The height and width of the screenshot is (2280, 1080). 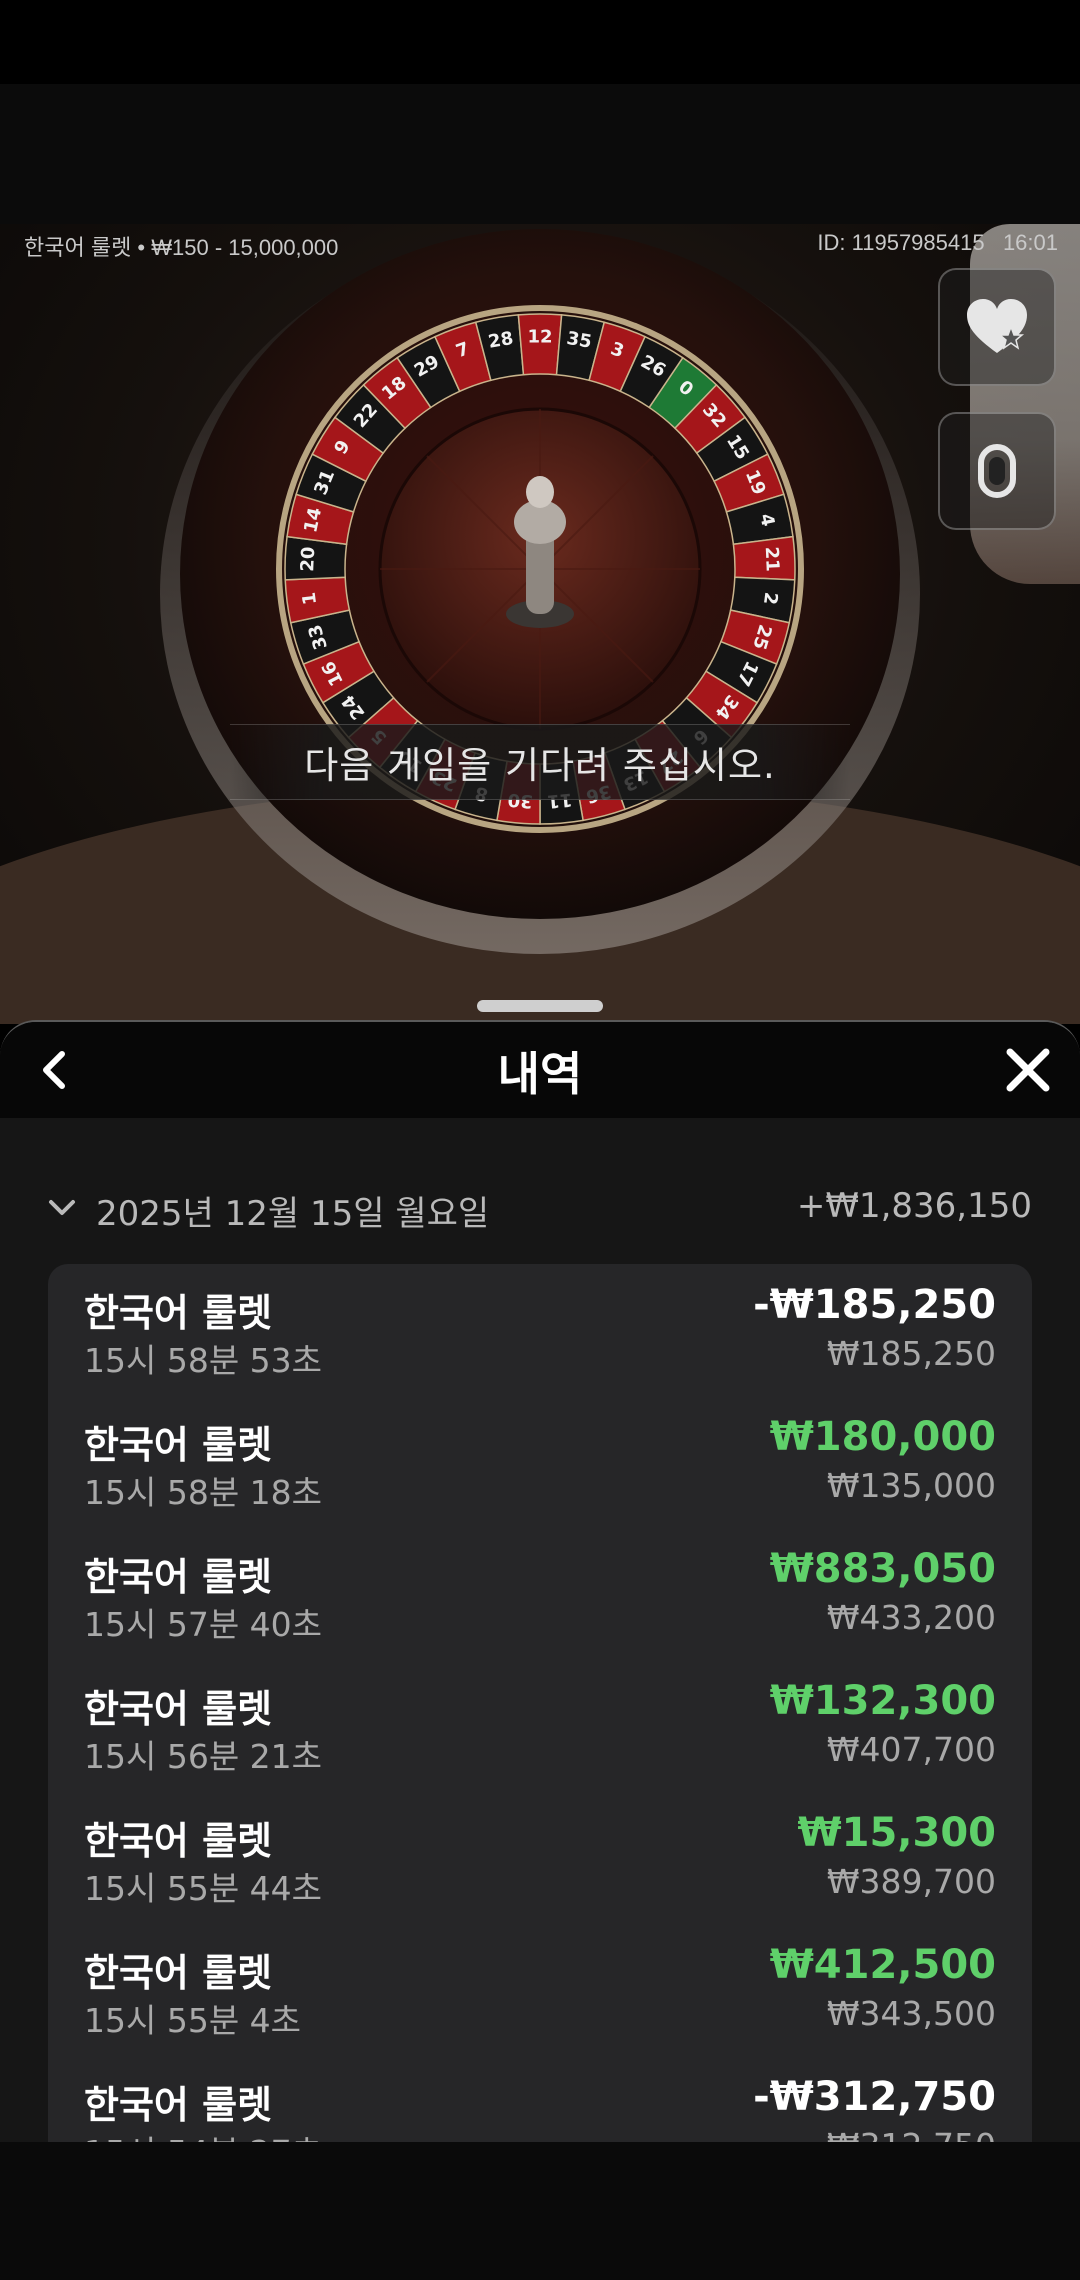 What do you see at coordinates (181, 247) in the screenshot?
I see `table-info: 한국어 룰렛 • ₩150 - 15,000,000` at bounding box center [181, 247].